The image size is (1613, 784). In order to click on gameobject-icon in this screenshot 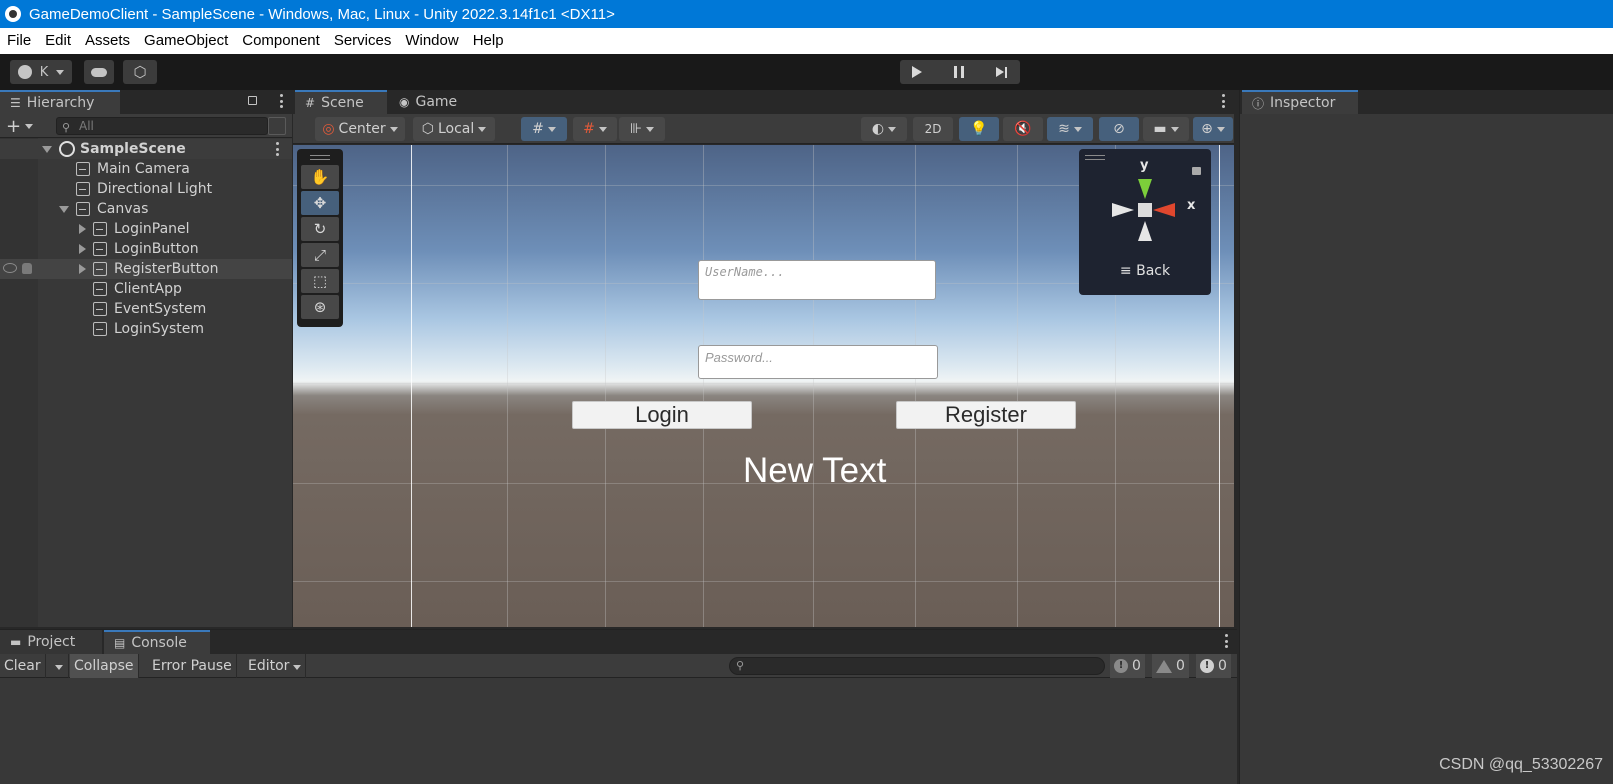, I will do `click(100, 329)`.